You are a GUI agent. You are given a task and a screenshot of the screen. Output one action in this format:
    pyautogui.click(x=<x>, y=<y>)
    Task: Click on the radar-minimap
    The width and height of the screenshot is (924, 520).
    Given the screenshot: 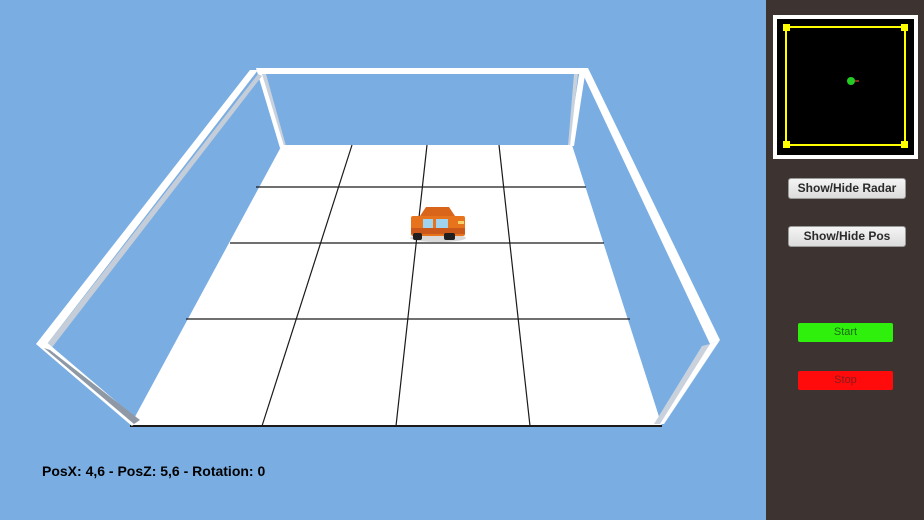 What is the action you would take?
    pyautogui.click(x=845, y=87)
    